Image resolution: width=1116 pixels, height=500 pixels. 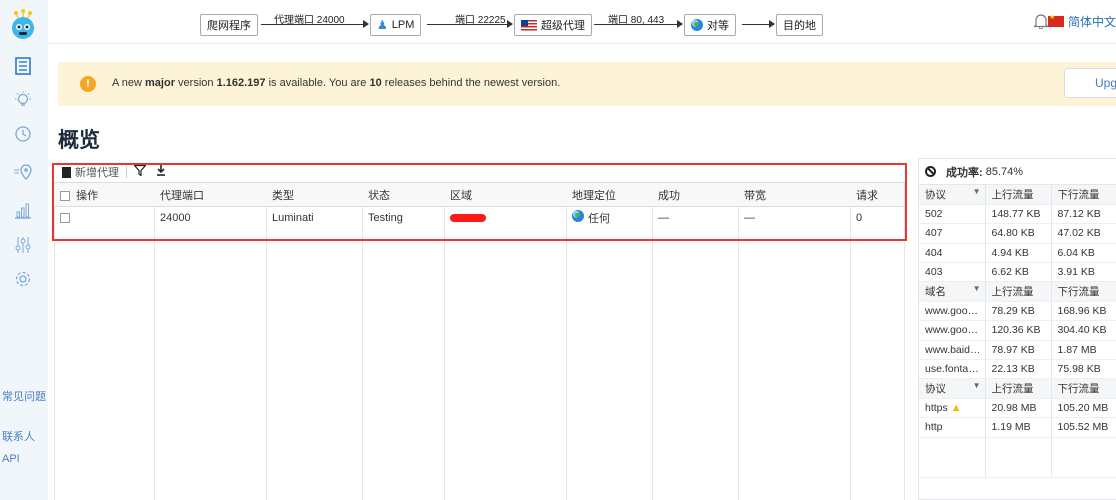 I want to click on protocol-name: https, so click(x=936, y=407).